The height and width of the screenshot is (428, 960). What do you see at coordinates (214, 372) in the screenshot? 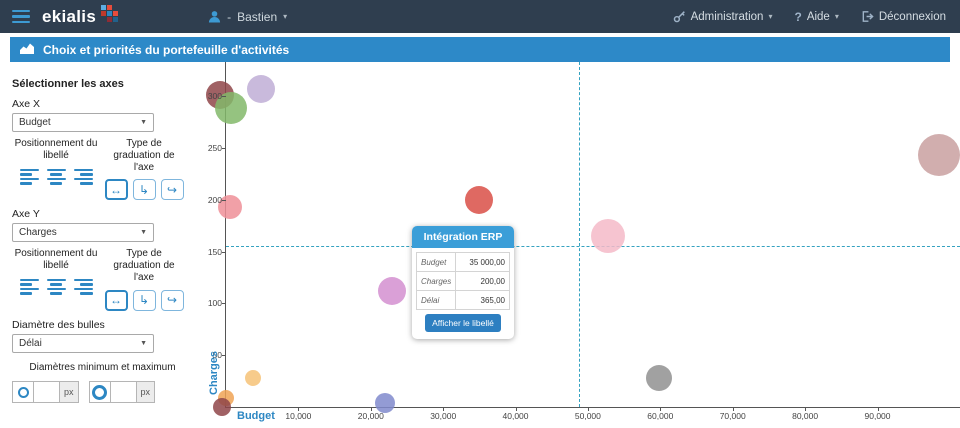
I see `y-axis-label: Charges` at bounding box center [214, 372].